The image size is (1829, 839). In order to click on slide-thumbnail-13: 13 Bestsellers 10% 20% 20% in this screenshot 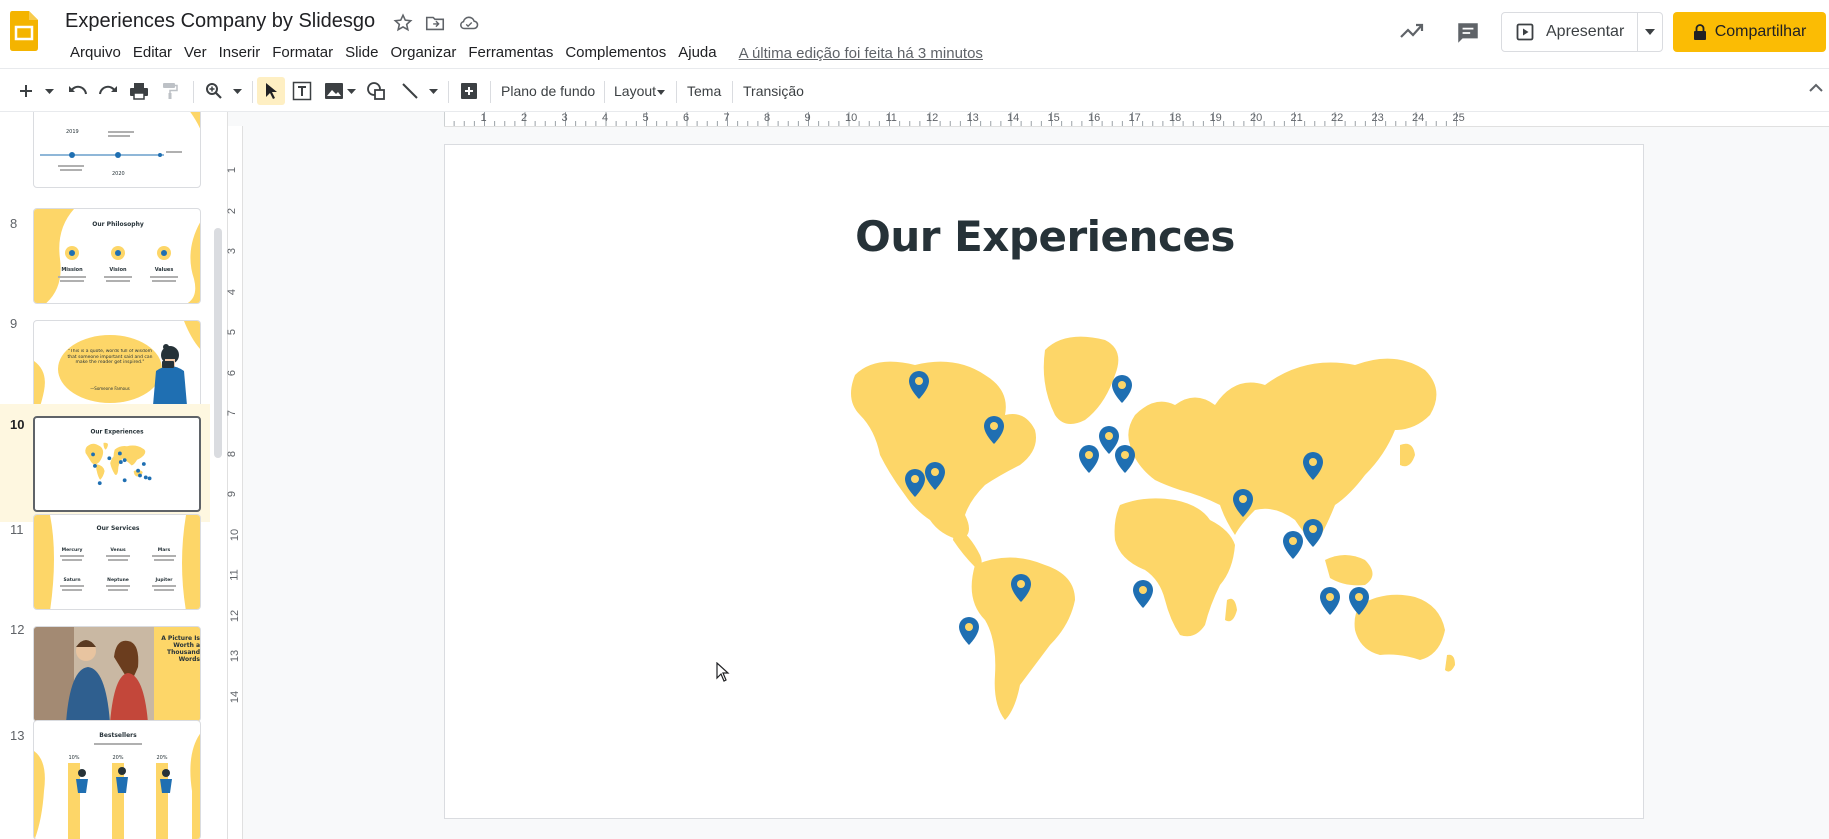, I will do `click(105, 777)`.